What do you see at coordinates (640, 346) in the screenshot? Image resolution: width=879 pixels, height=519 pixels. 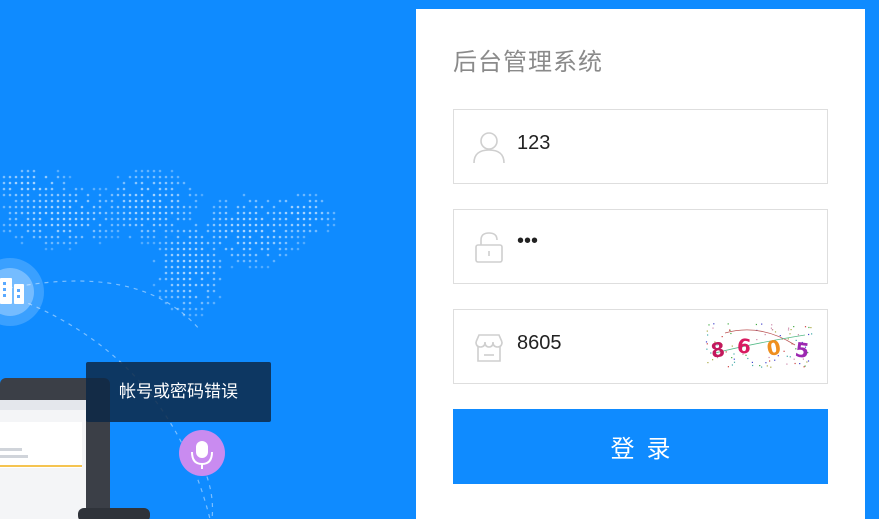 I see `captcha-field: 8605 8 6 0 5` at bounding box center [640, 346].